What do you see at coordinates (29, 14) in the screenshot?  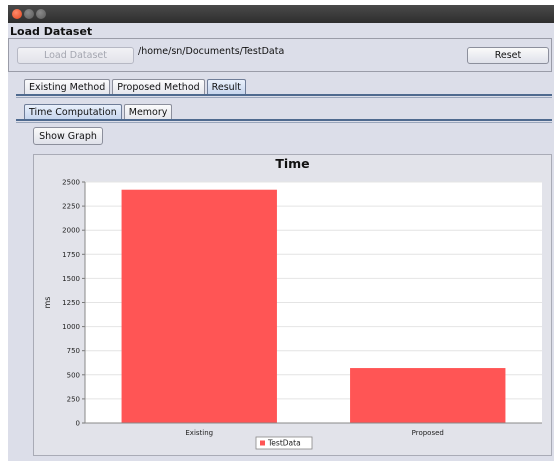 I see `minimize-window-button` at bounding box center [29, 14].